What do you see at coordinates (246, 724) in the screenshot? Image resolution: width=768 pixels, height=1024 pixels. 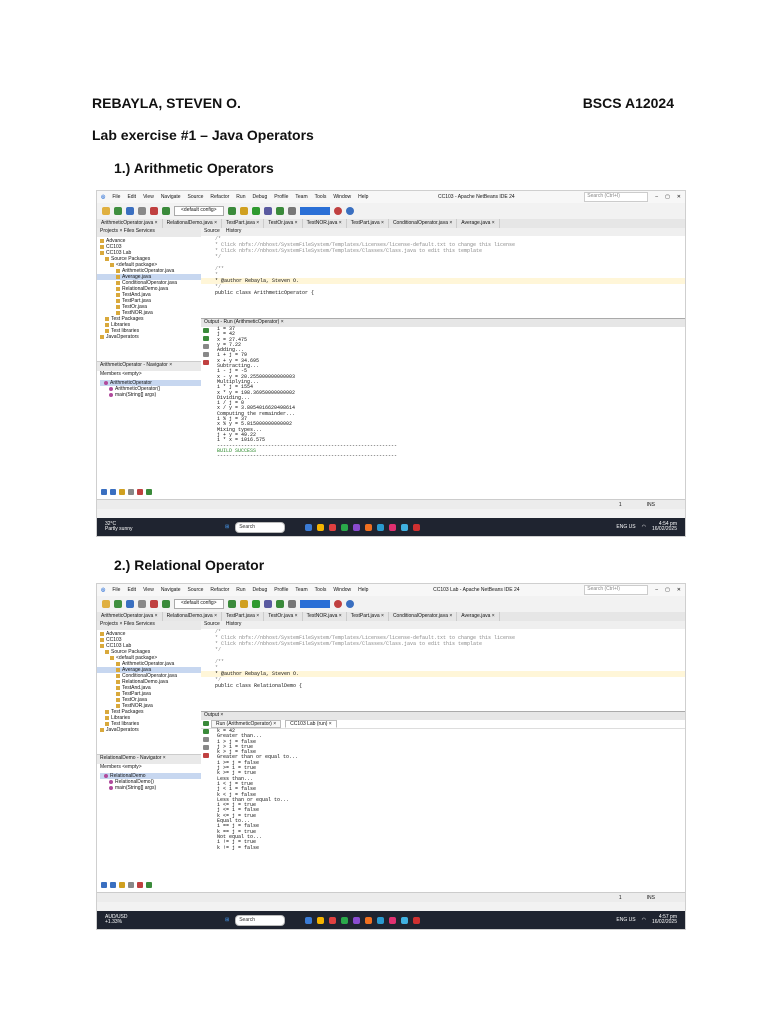 I see `output-subtab: Run (ArithmeticOperator) ×` at bounding box center [246, 724].